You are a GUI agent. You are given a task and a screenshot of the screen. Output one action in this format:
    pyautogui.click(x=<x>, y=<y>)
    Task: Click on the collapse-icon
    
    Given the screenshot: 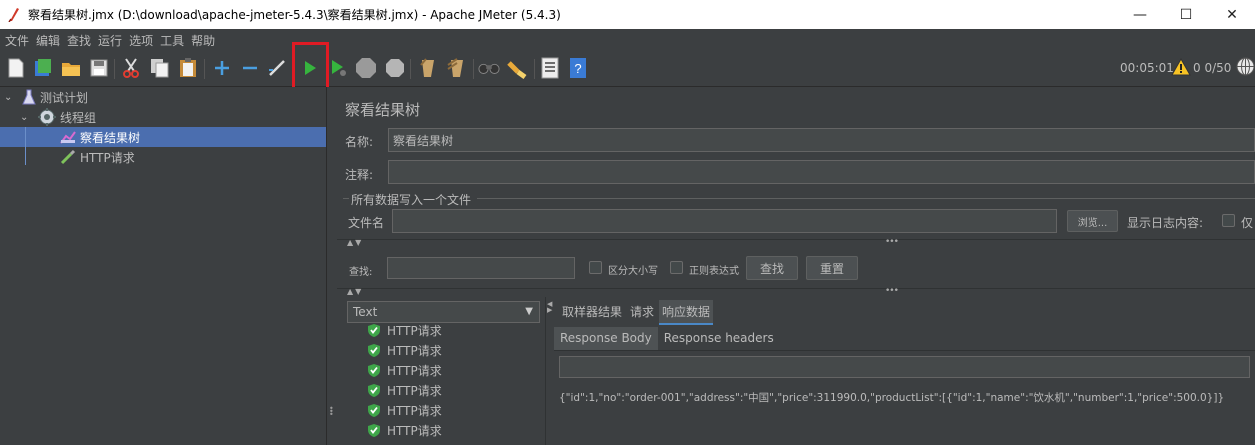 What is the action you would take?
    pyautogui.click(x=250, y=68)
    